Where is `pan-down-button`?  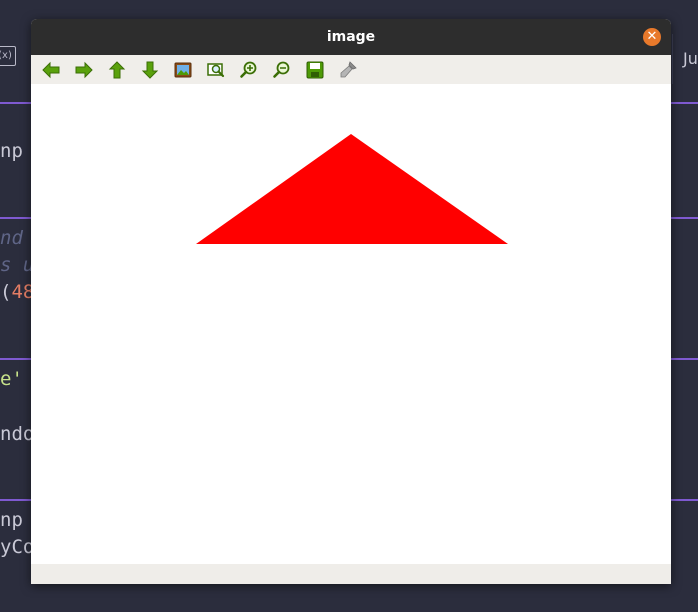 pan-down-button is located at coordinates (150, 70).